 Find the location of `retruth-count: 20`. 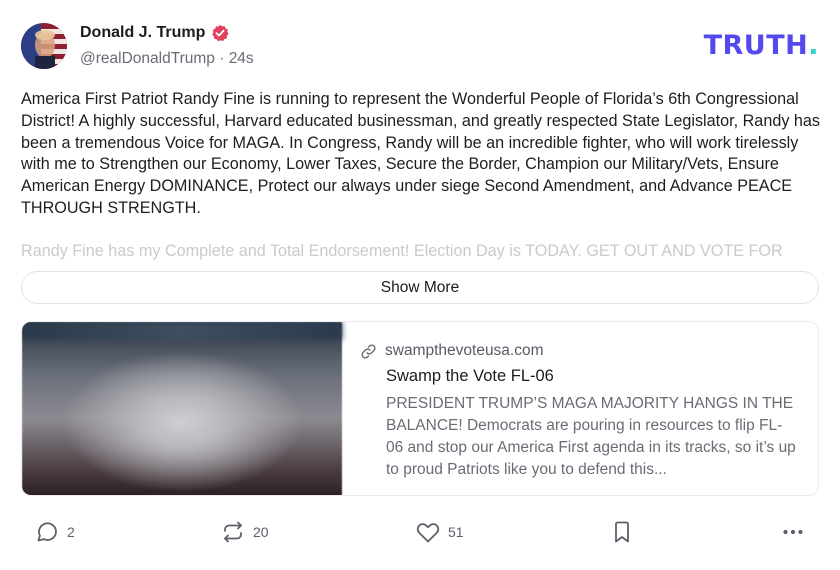

retruth-count: 20 is located at coordinates (261, 532).